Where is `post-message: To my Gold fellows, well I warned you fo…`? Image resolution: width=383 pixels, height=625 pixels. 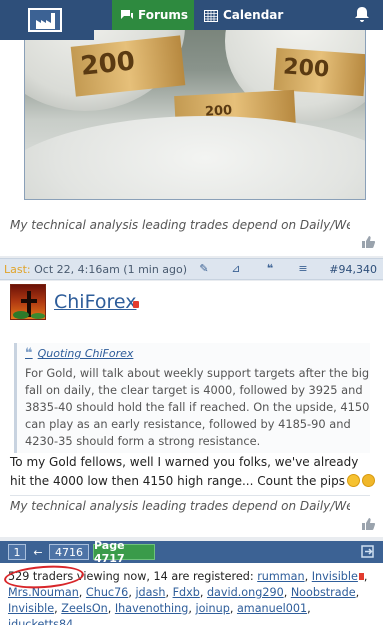 post-message: To my Gold fellows, well I warned you fo… is located at coordinates (193, 472).